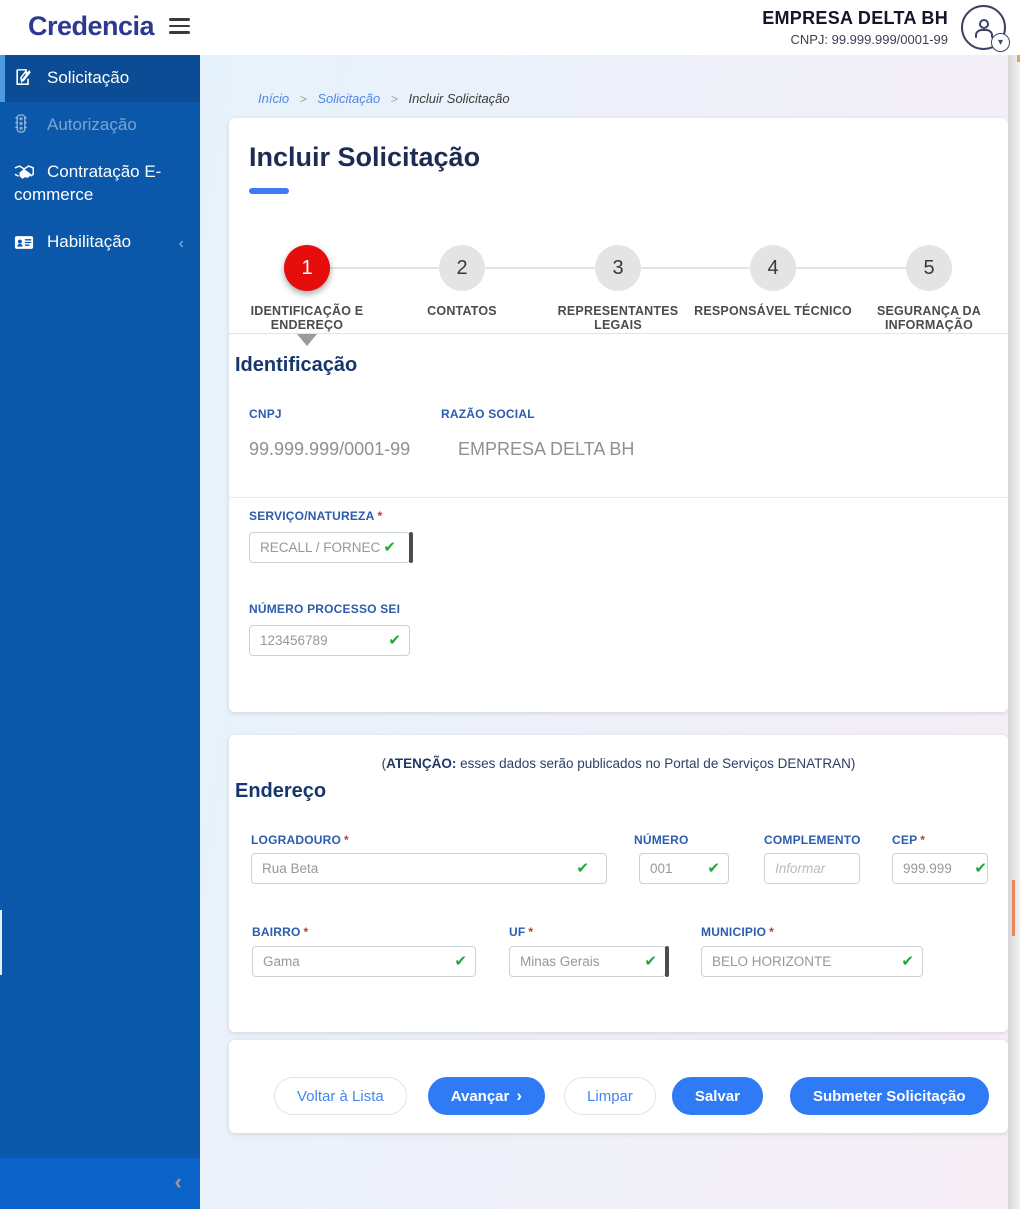  Describe the element at coordinates (738, 932) in the screenshot. I see `municipio-label: MUNICIPIO *` at that location.